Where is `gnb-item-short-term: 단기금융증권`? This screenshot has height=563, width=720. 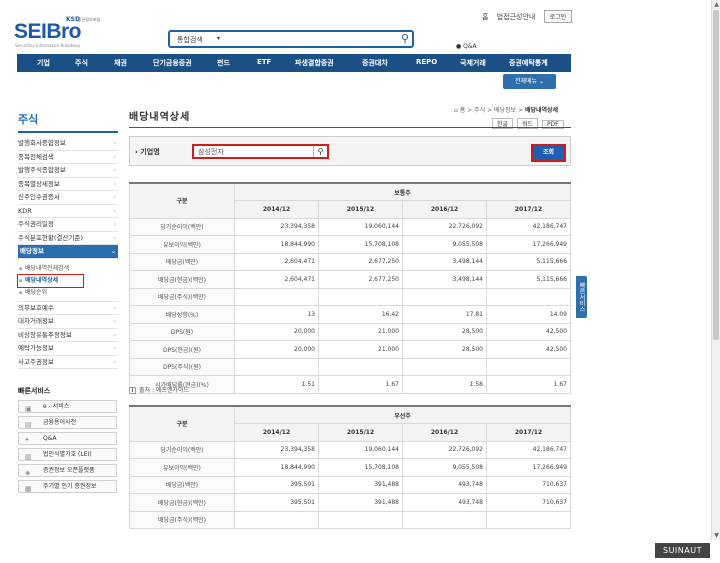
gnb-item-short-term: 단기금융증권 is located at coordinates (172, 63).